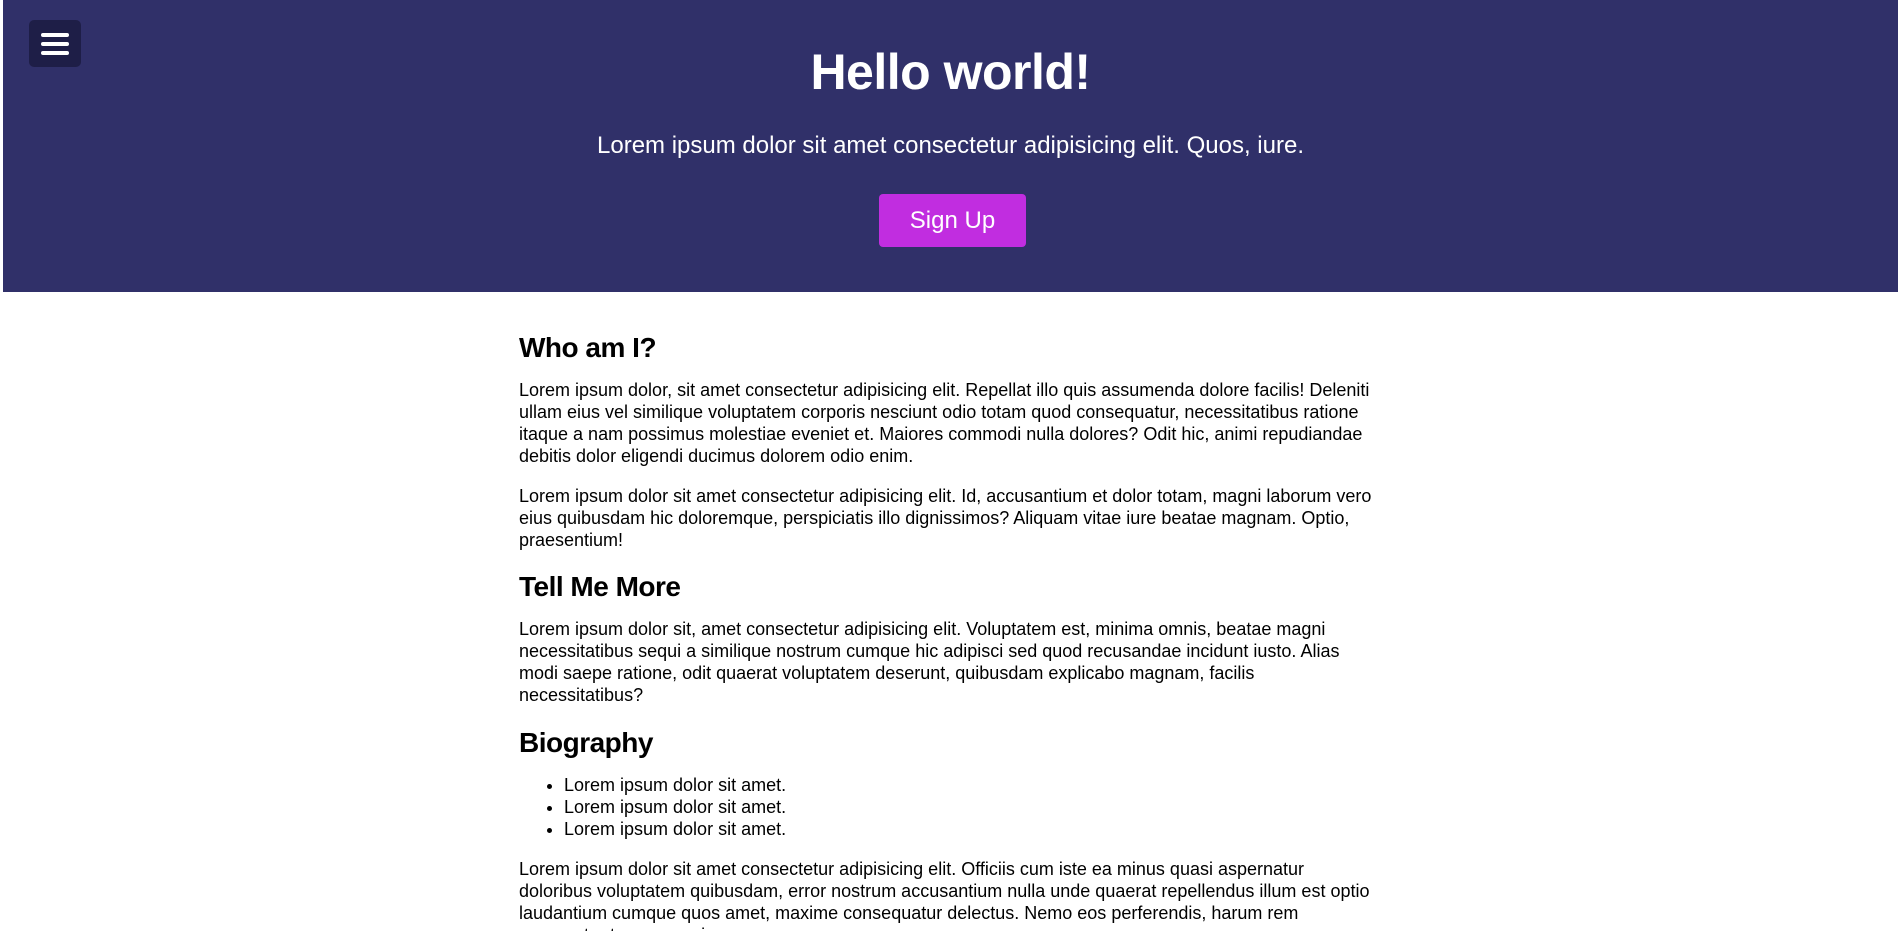  I want to click on section-heading-biography: Biography, so click(586, 742).